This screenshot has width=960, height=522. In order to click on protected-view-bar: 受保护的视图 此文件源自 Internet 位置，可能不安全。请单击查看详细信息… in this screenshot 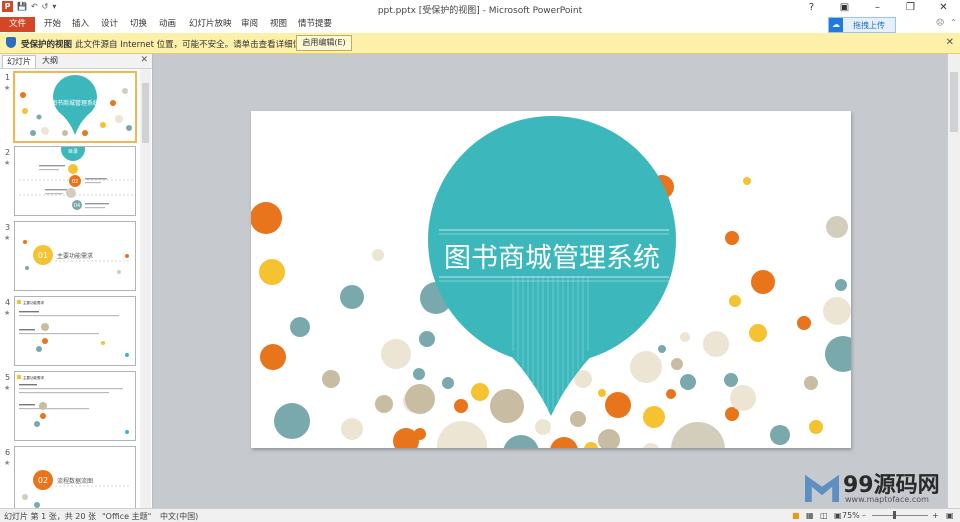, I will do `click(480, 43)`.